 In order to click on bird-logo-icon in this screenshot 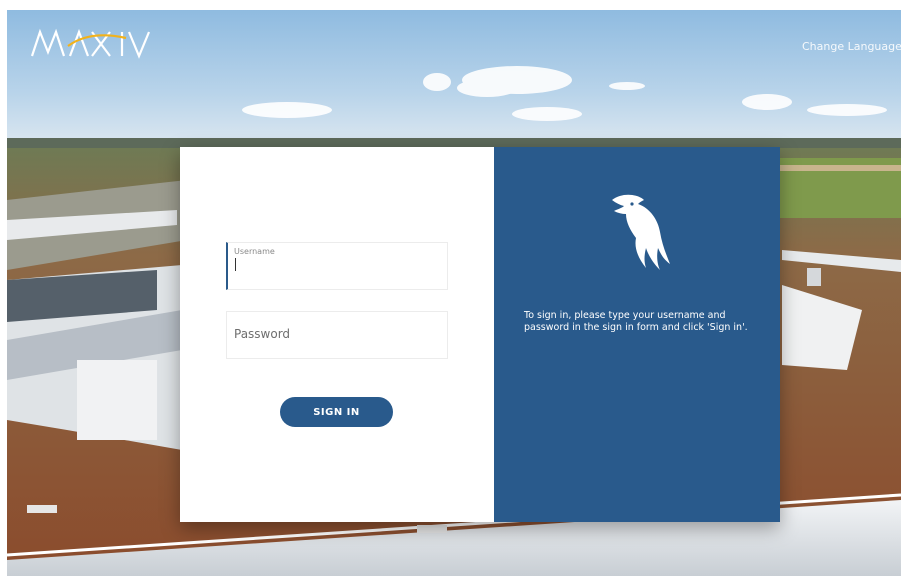, I will do `click(636, 232)`.